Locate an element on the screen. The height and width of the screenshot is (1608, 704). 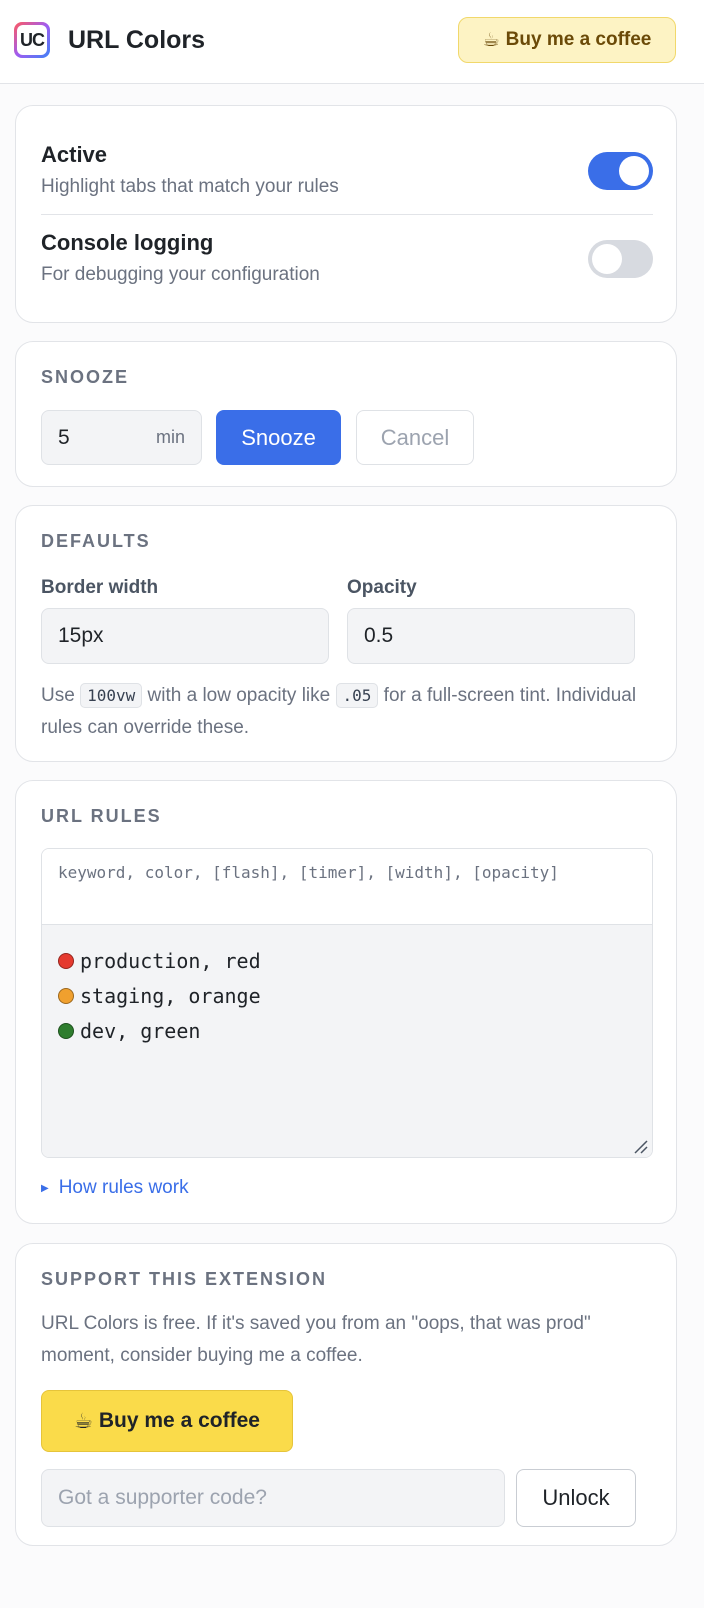
disclosure-triangle-icon: ▶ is located at coordinates (45, 1188).